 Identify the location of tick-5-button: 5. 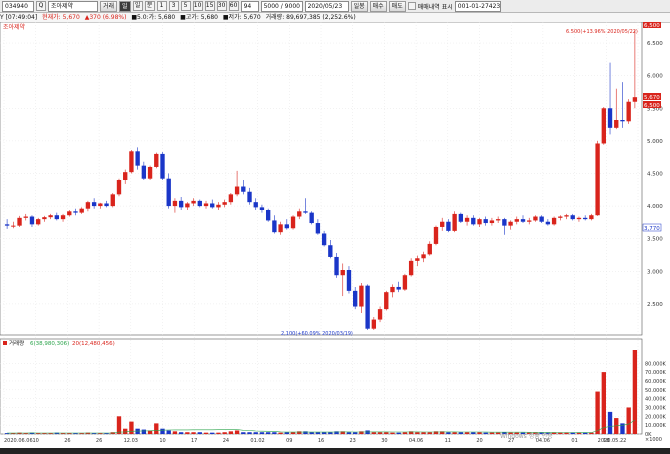
(185, 6).